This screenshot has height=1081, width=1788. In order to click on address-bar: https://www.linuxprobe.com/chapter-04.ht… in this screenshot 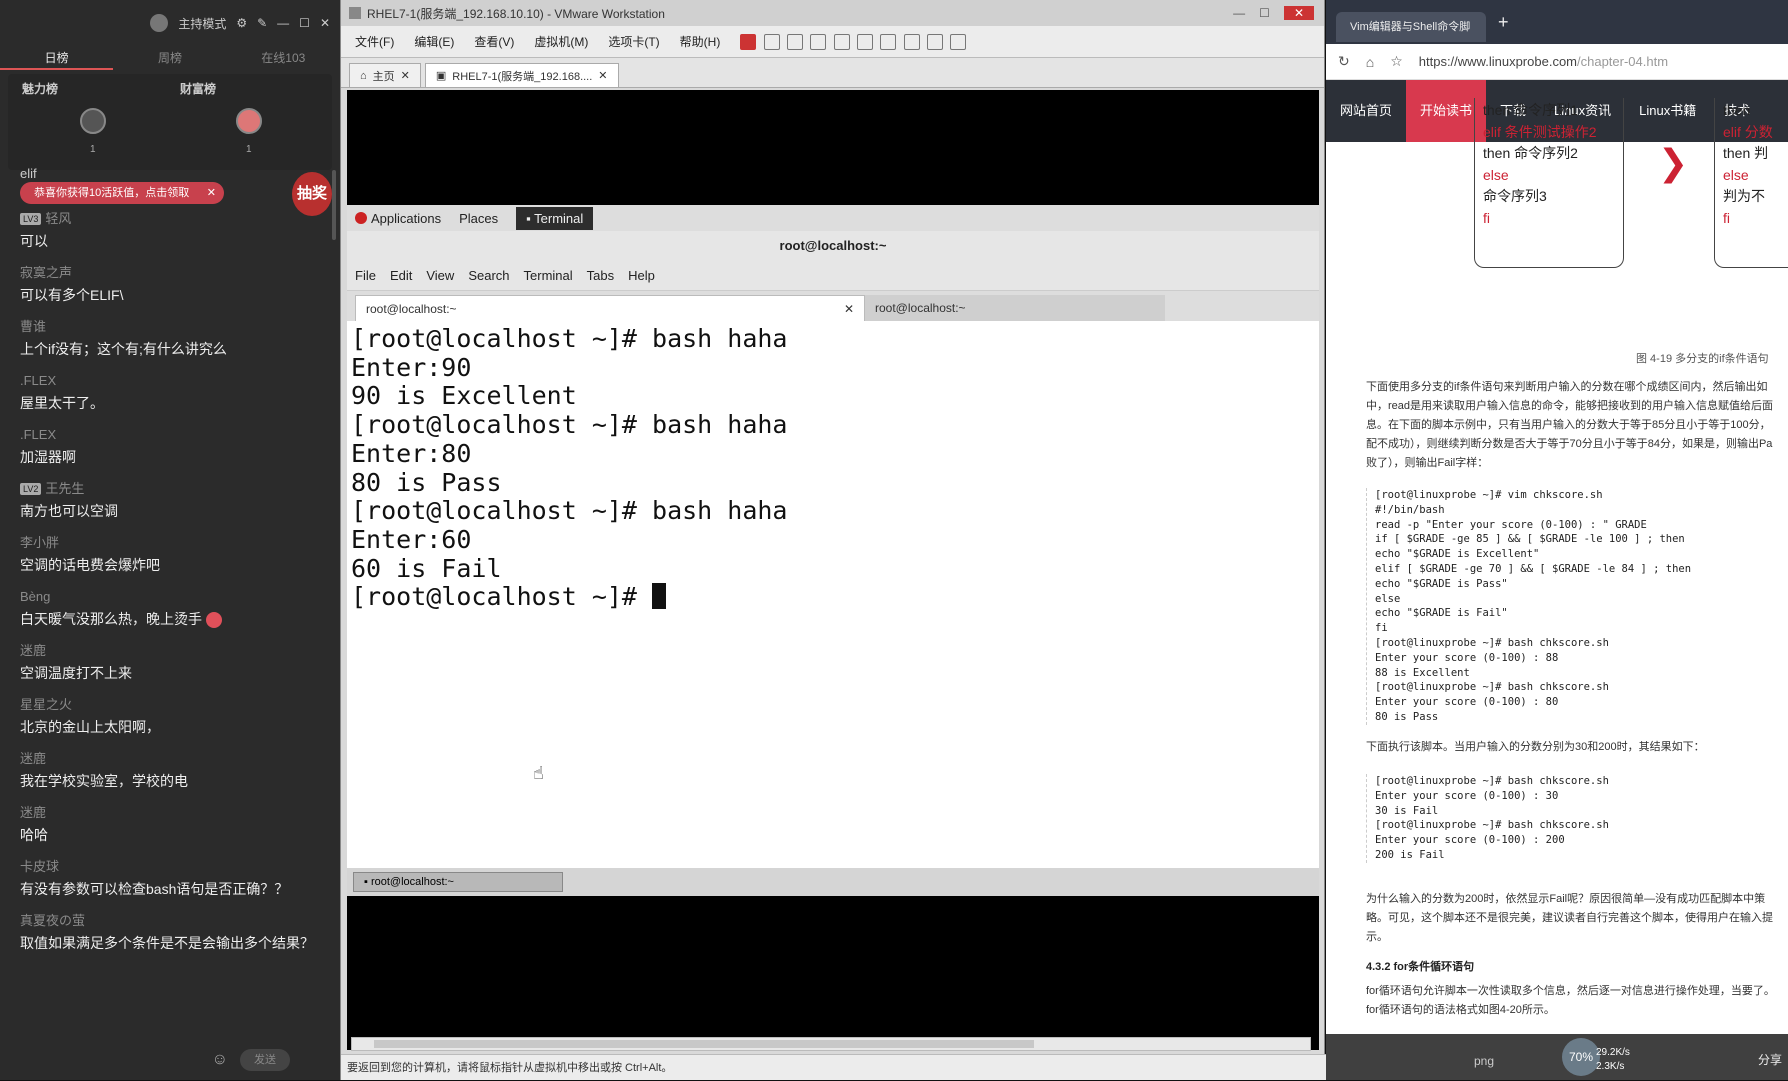, I will do `click(1543, 61)`.